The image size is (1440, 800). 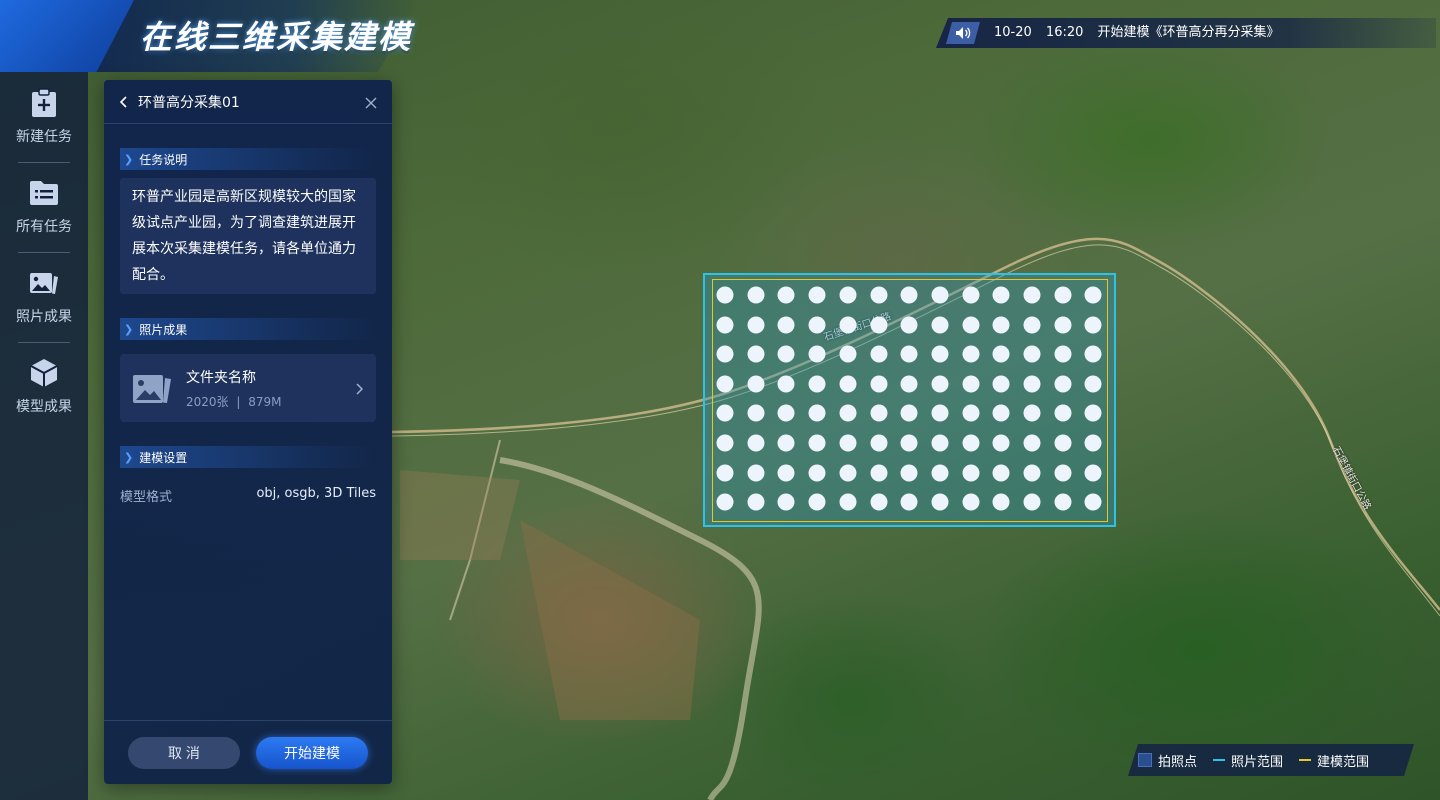 What do you see at coordinates (44, 207) in the screenshot?
I see `sidebar-item-all-tasks: 所有任务` at bounding box center [44, 207].